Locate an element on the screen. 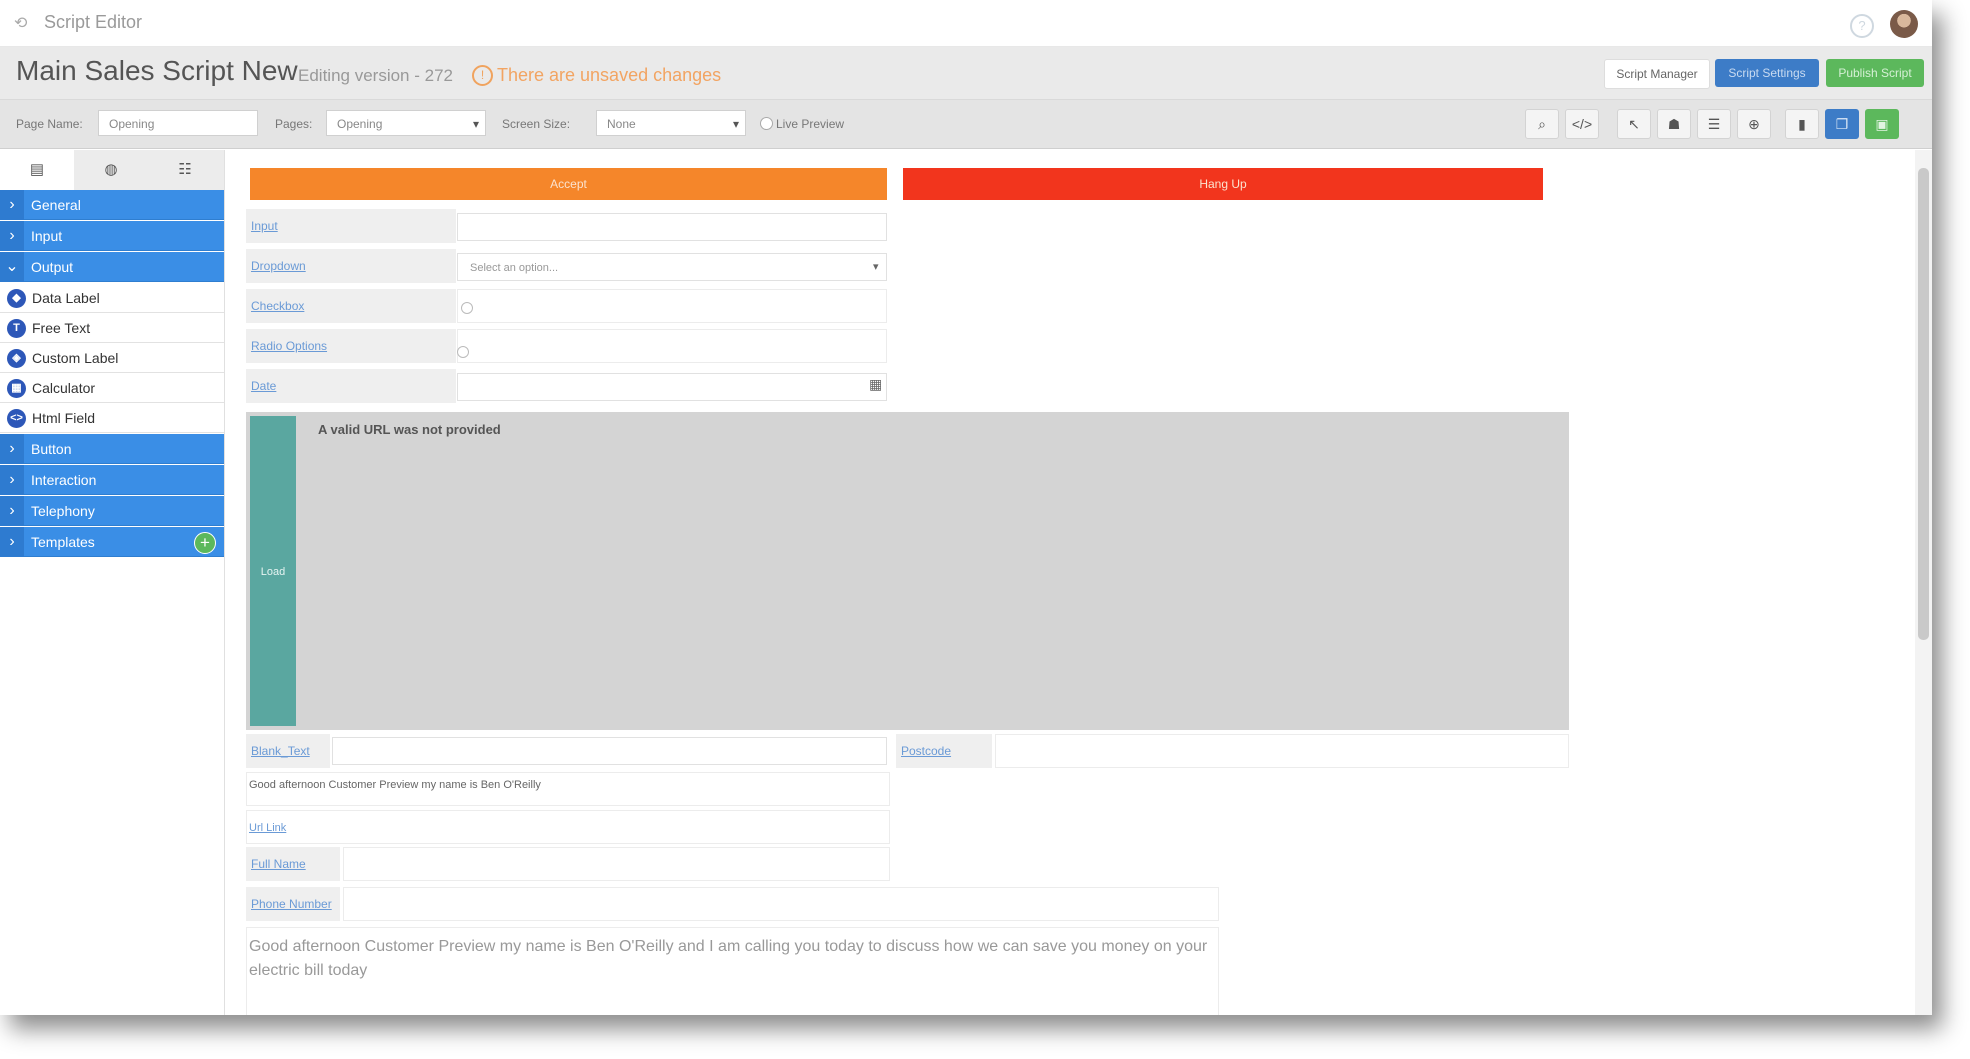 The width and height of the screenshot is (1970, 1059). sidebar-item-label: Html Field is located at coordinates (64, 418).